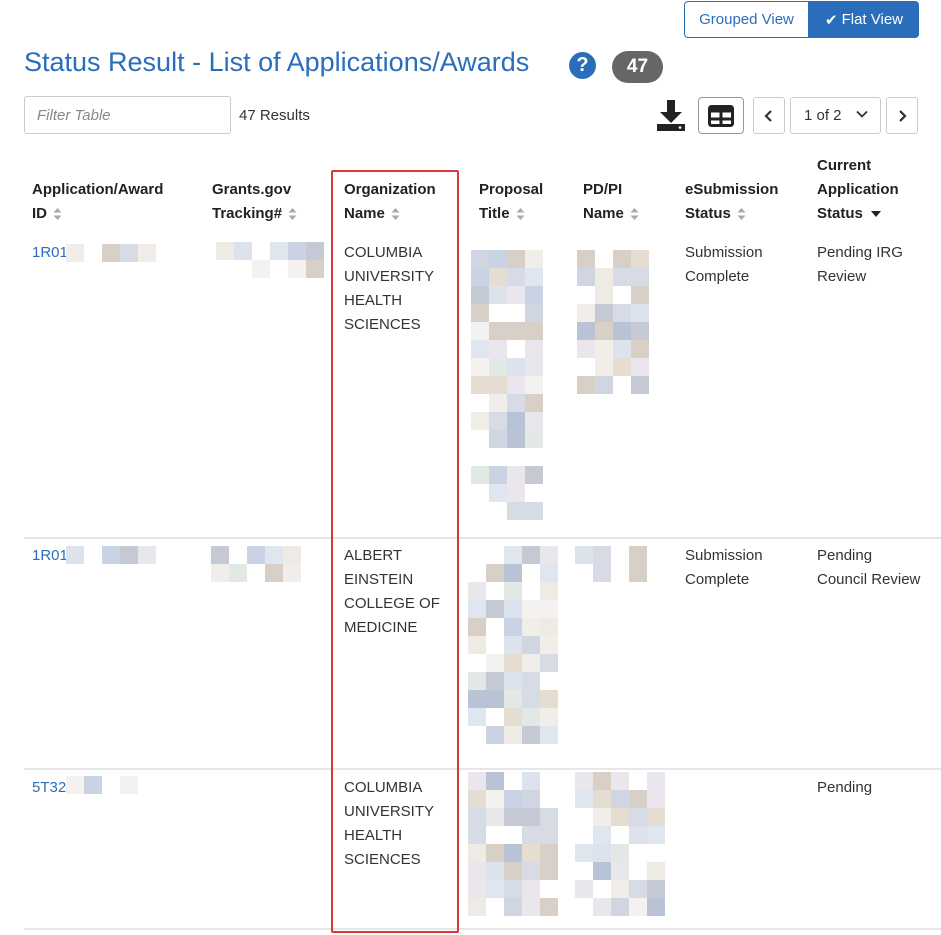 Image resolution: width=941 pixels, height=935 pixels. I want to click on header-line: eSubmission, so click(732, 189).